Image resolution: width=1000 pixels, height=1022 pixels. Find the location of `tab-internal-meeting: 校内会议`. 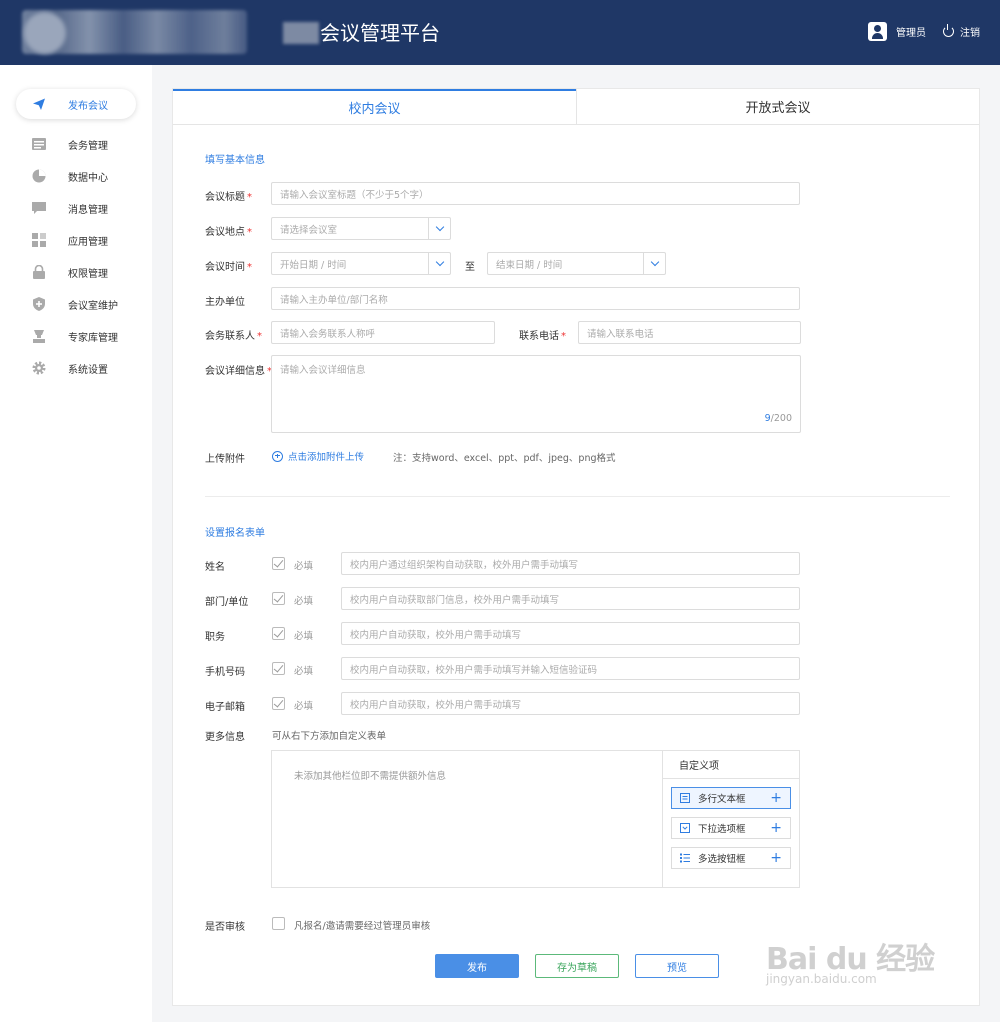

tab-internal-meeting: 校内会议 is located at coordinates (374, 106).